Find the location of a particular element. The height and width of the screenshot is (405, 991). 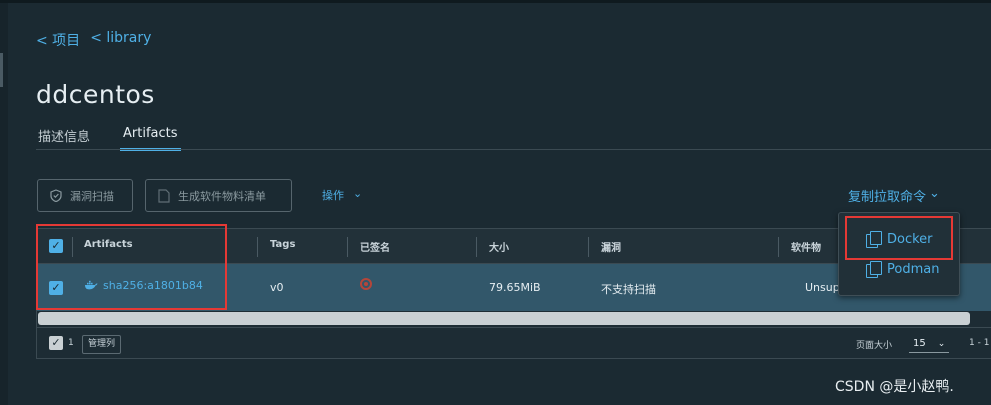

column-header-size: 大小 is located at coordinates (499, 246).